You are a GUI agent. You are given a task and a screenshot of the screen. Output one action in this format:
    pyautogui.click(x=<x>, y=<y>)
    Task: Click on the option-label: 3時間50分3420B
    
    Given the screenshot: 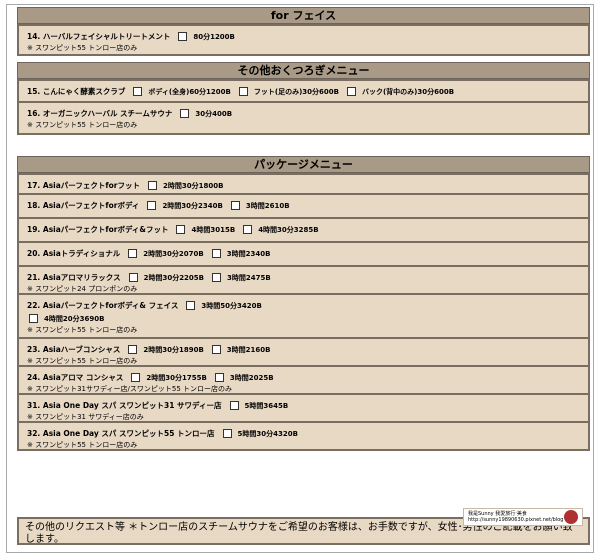 What is the action you would take?
    pyautogui.click(x=231, y=305)
    